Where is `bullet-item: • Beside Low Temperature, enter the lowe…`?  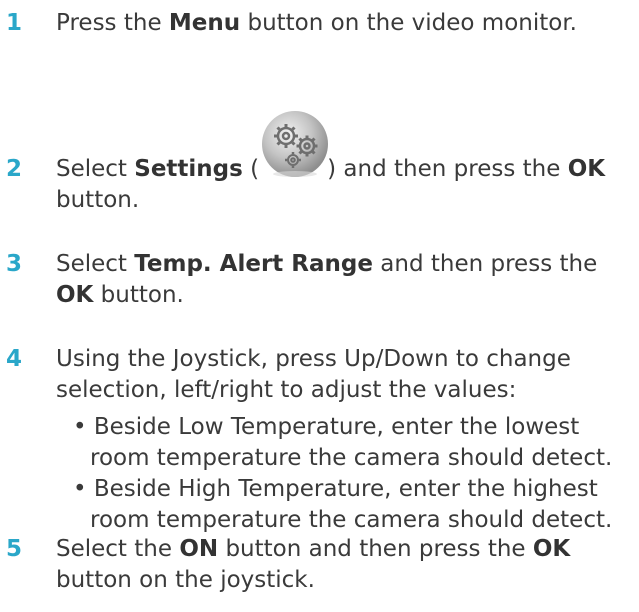
bullet-item: • Beside Low Temperature, enter the lowe… is located at coordinates (343, 442).